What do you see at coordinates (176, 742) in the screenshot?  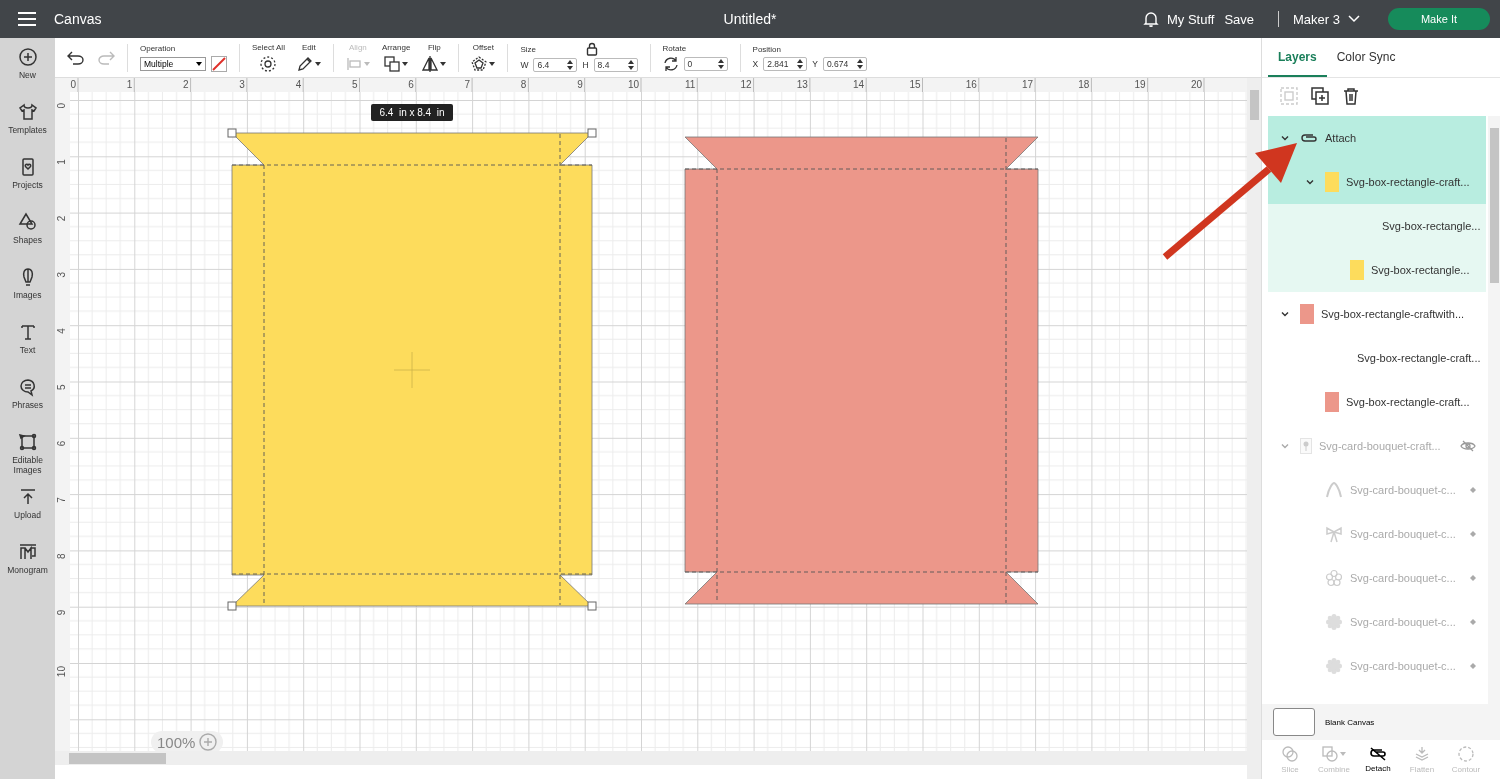 I see `zoom-level: 100%` at bounding box center [176, 742].